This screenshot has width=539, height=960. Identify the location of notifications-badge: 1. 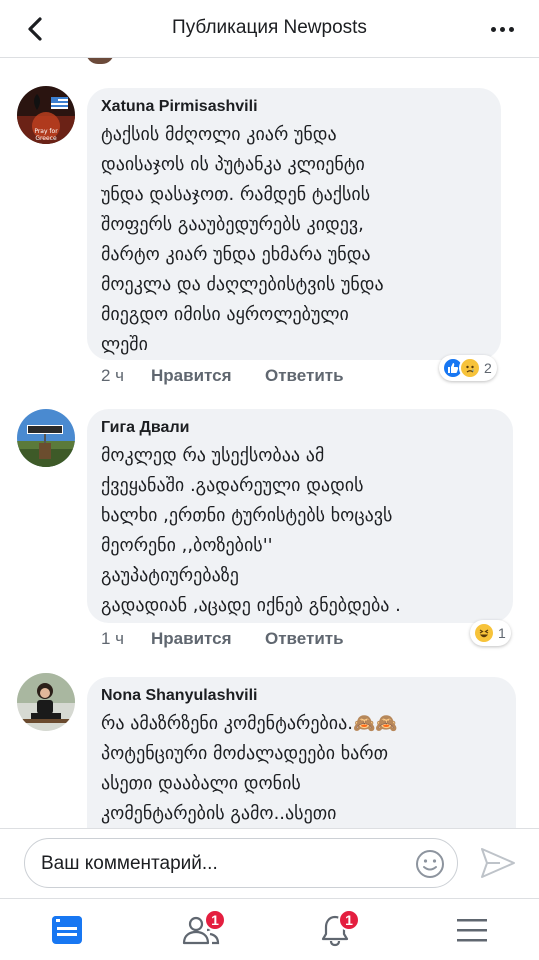
(349, 920).